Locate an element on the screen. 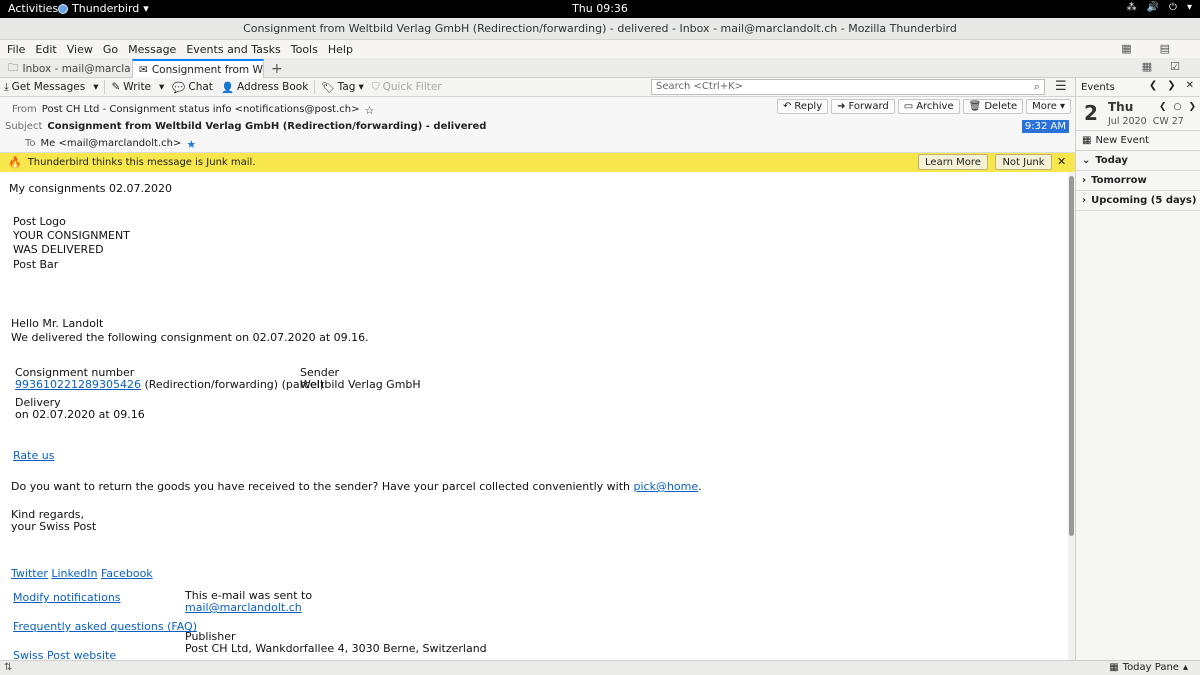 The height and width of the screenshot is (675, 1200). section-upcoming: › Upcoming (5 days) is located at coordinates (1138, 201).